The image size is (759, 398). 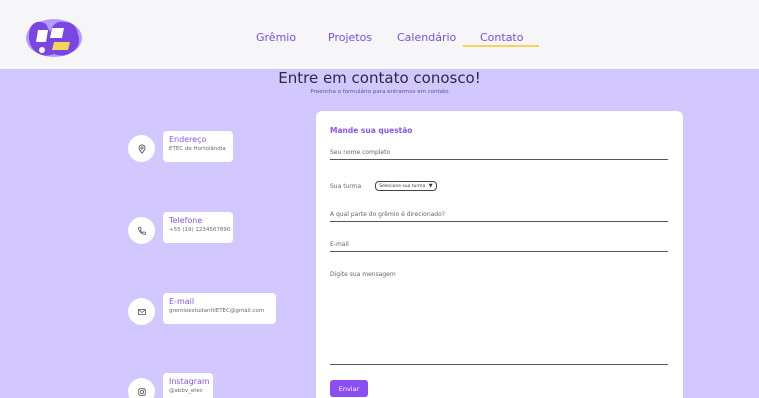 I want to click on gremio-logo, so click(x=54, y=38).